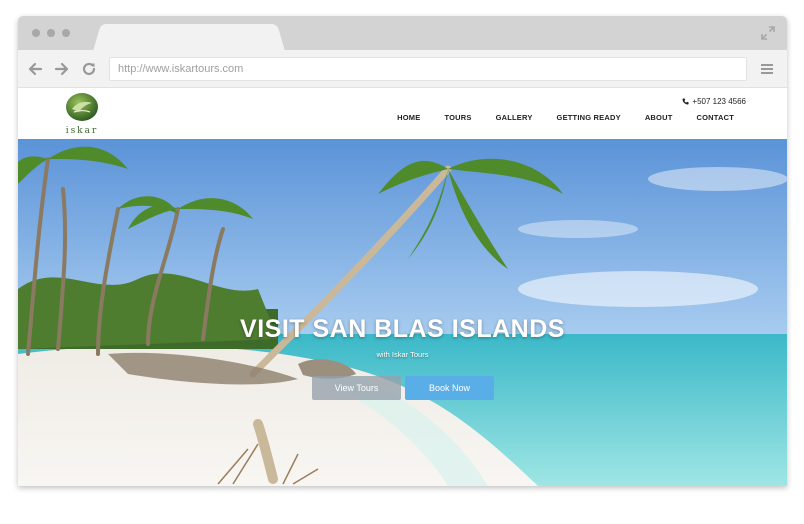 The height and width of the screenshot is (524, 804). Describe the element at coordinates (356, 388) in the screenshot. I see `view-tours-button: View Tours` at that location.